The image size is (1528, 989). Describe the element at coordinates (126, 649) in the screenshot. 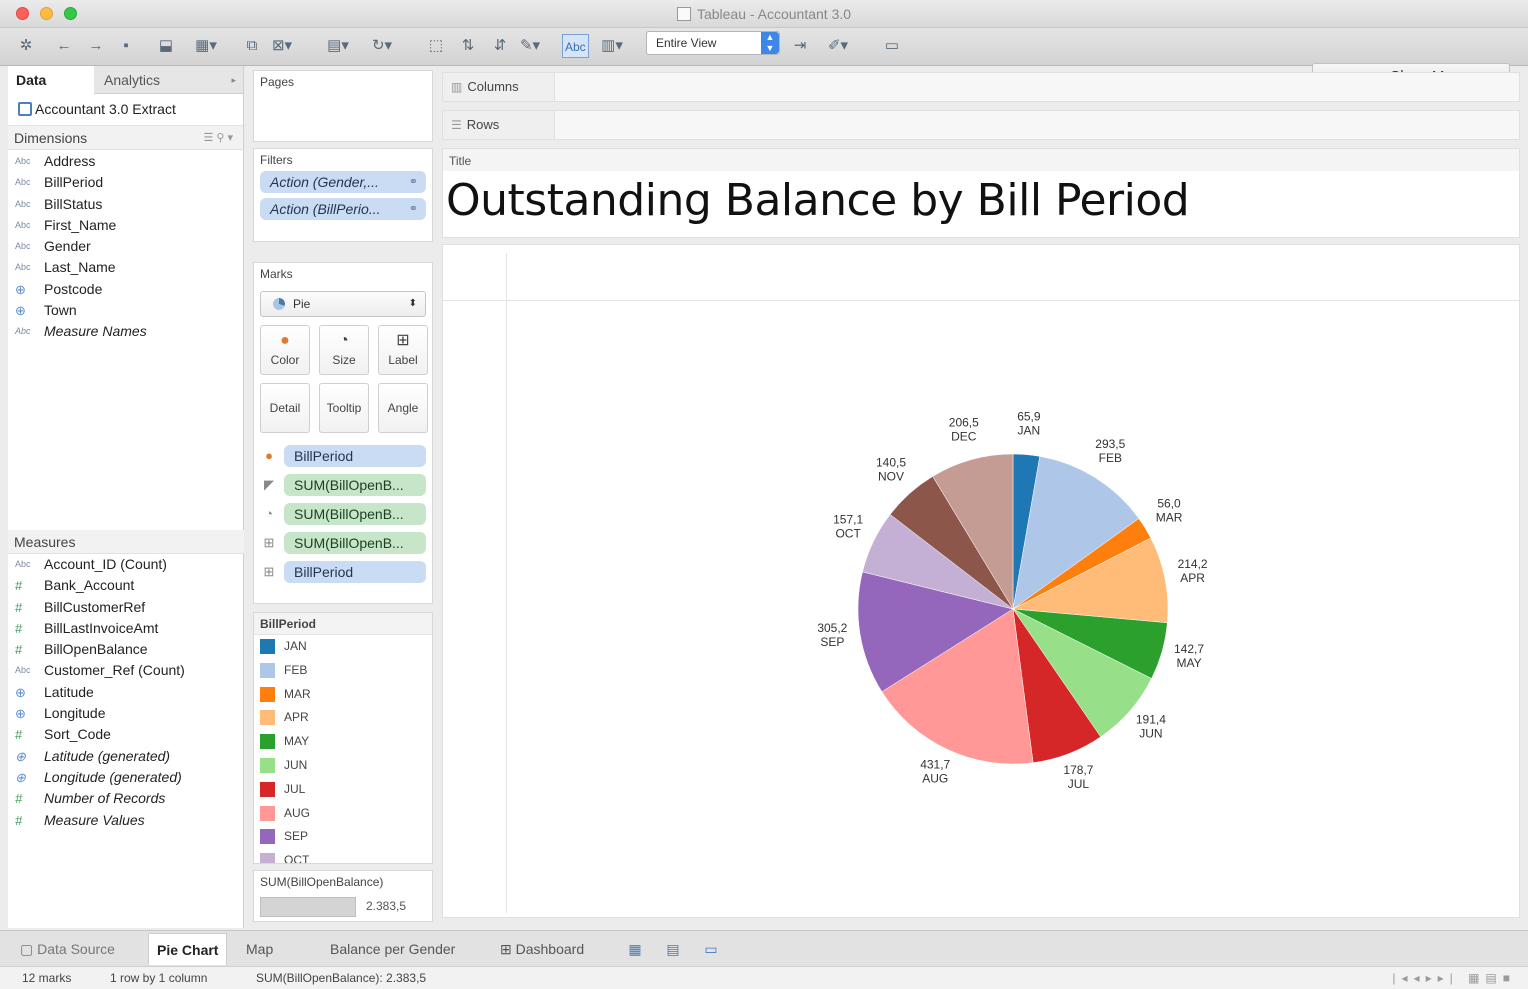

I see `field-item: # BillOpenBalance` at that location.